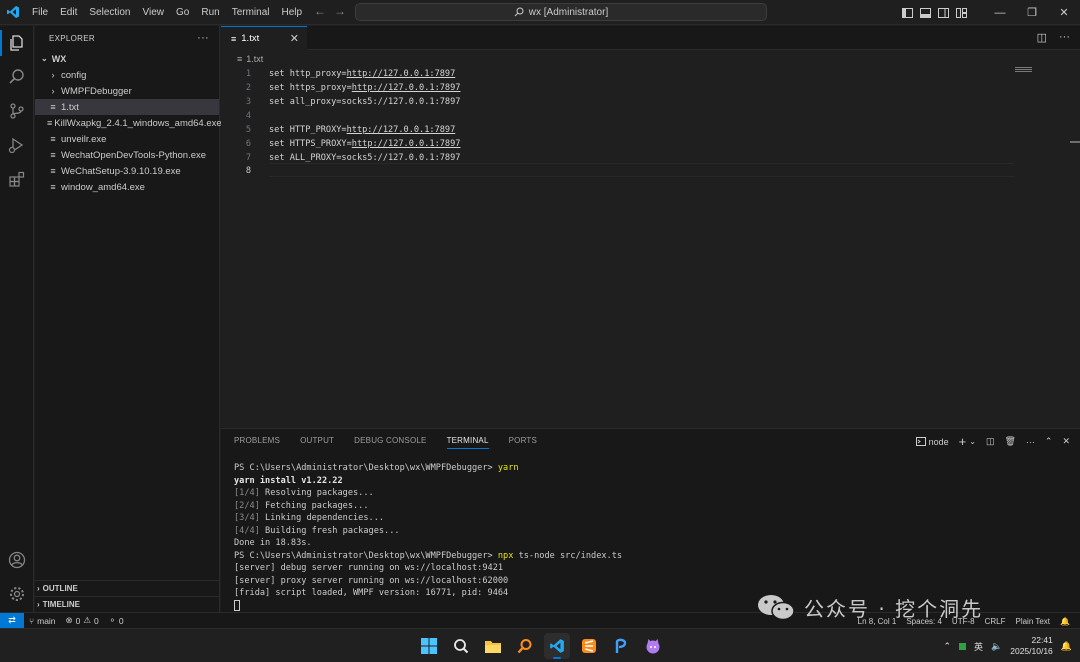 This screenshot has width=1080, height=662. What do you see at coordinates (294, 38) in the screenshot?
I see `close-icon: ✕` at bounding box center [294, 38].